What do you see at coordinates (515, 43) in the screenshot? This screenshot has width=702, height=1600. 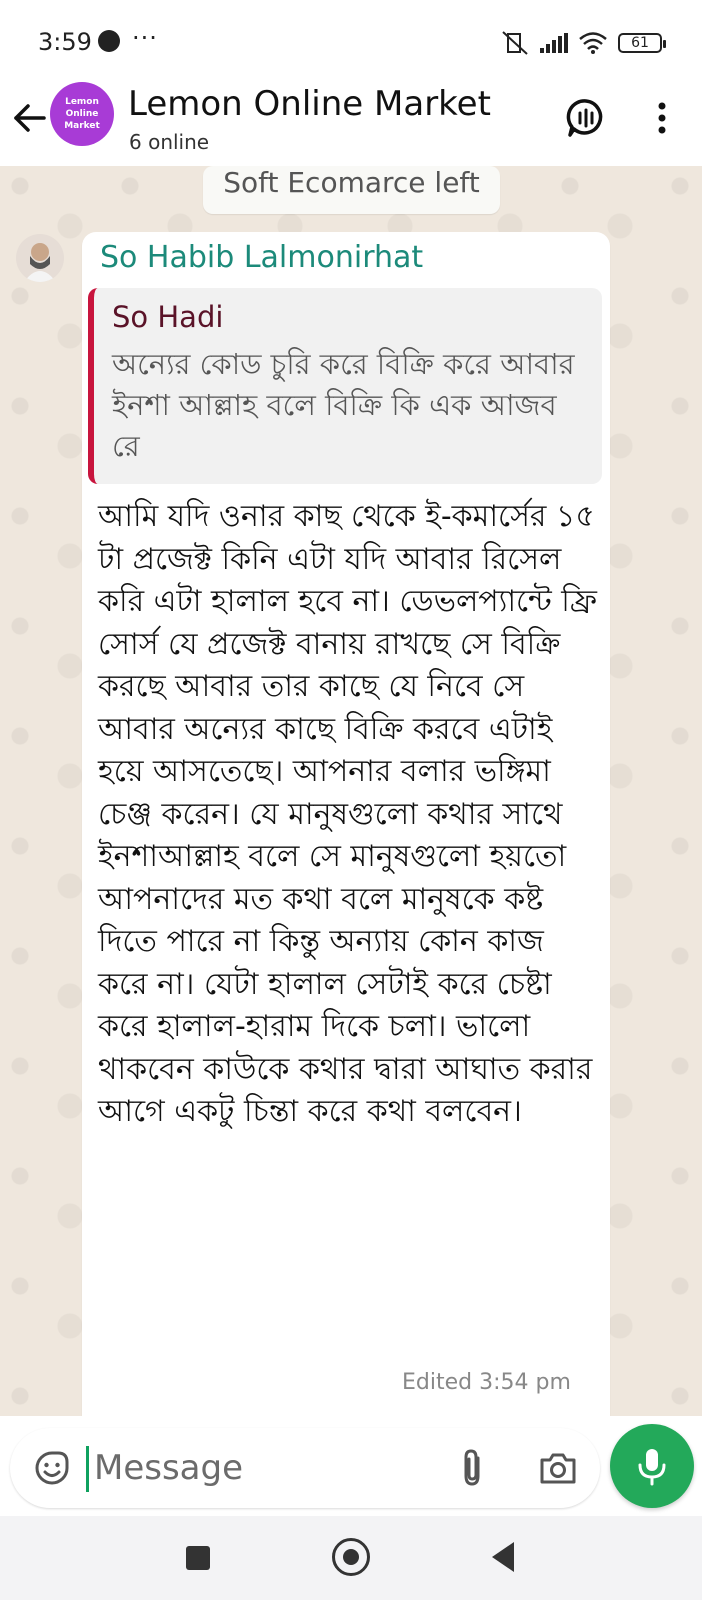 I see `mute-vibrate-icon` at bounding box center [515, 43].